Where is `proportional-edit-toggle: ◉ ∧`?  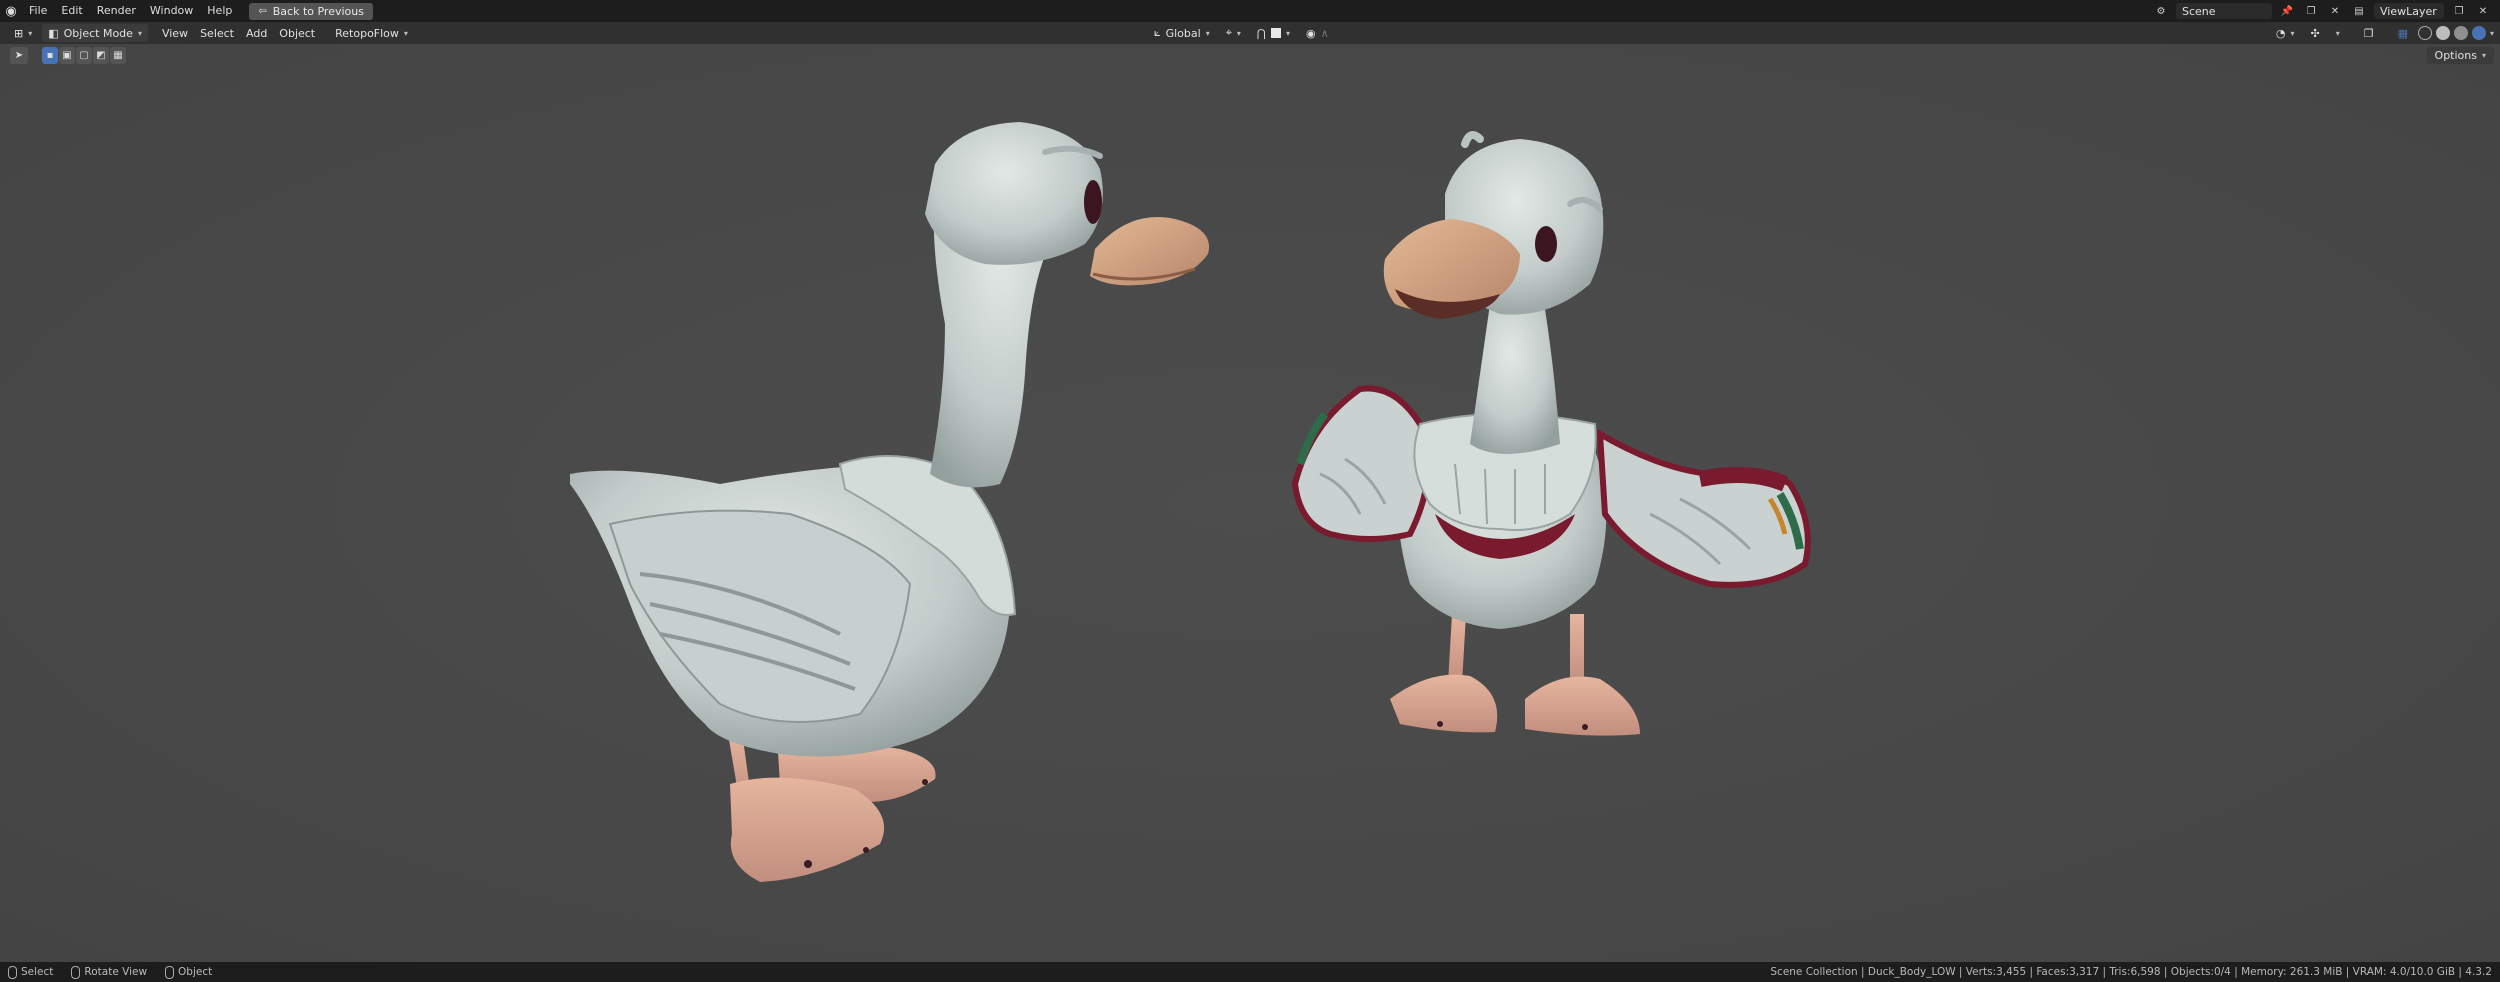
proportional-edit-toggle: ◉ ∧ is located at coordinates (1317, 33).